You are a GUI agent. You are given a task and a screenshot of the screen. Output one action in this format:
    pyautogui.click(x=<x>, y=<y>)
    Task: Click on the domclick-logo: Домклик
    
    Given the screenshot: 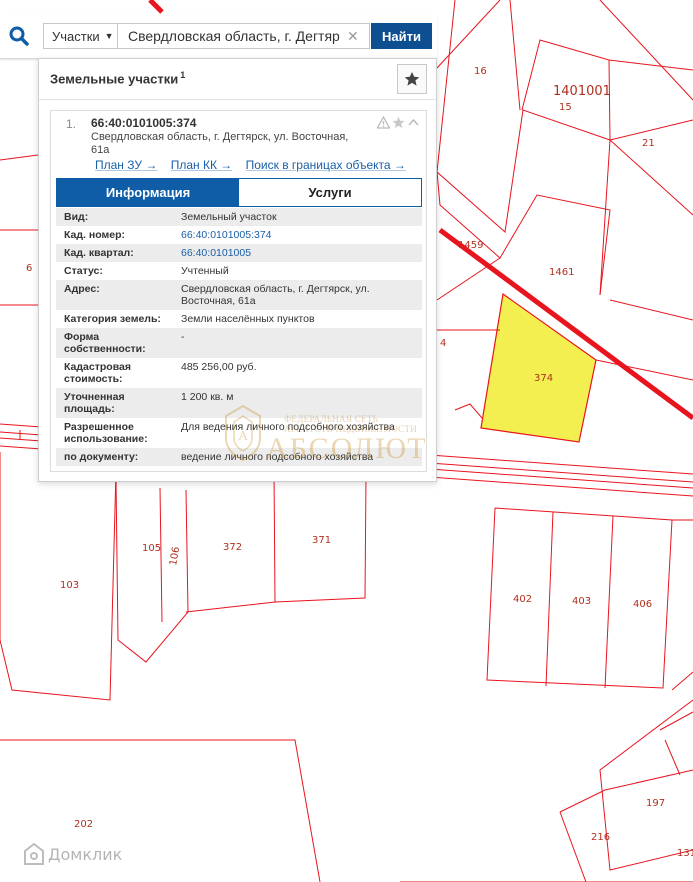 What is the action you would take?
    pyautogui.click(x=73, y=854)
    